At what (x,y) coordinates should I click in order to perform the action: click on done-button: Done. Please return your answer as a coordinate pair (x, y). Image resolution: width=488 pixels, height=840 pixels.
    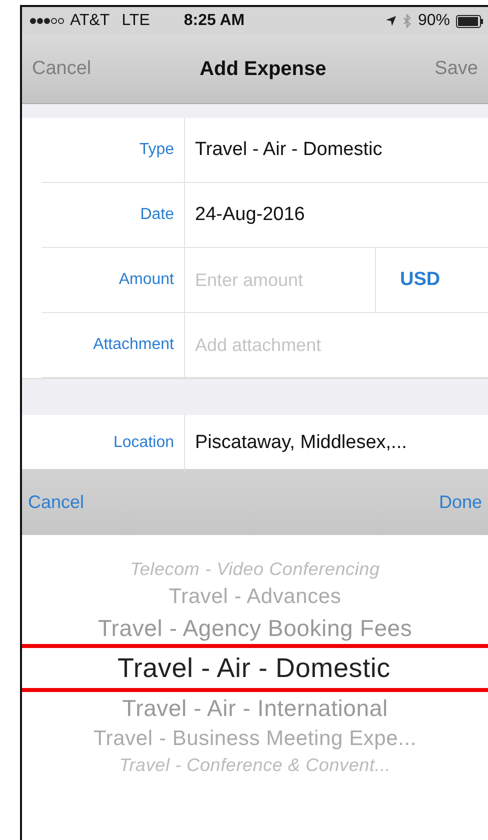
    Looking at the image, I should click on (460, 502).